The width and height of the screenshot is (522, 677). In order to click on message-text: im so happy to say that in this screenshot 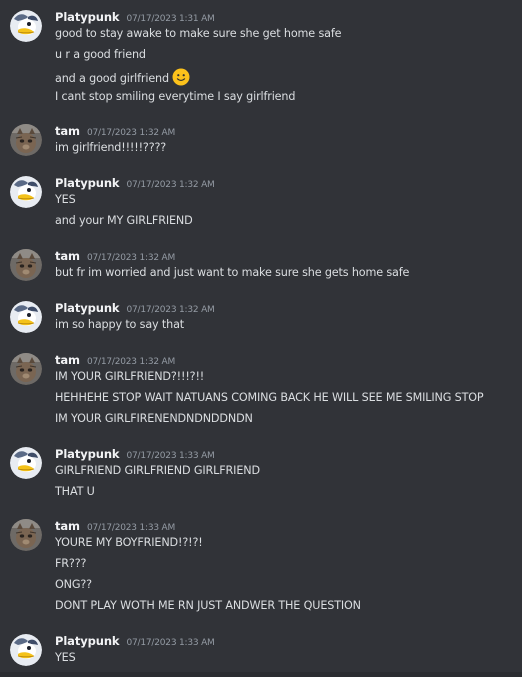, I will do `click(120, 324)`.